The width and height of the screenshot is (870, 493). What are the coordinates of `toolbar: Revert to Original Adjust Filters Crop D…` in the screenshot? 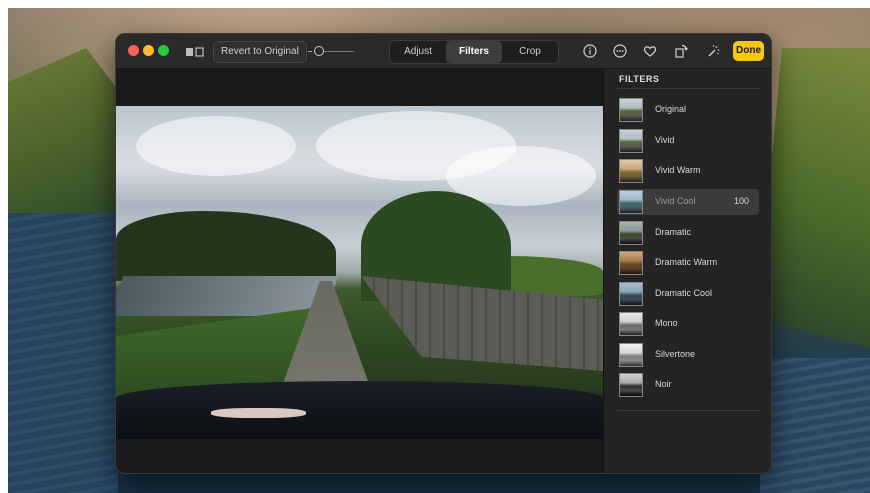 It's located at (443, 51).